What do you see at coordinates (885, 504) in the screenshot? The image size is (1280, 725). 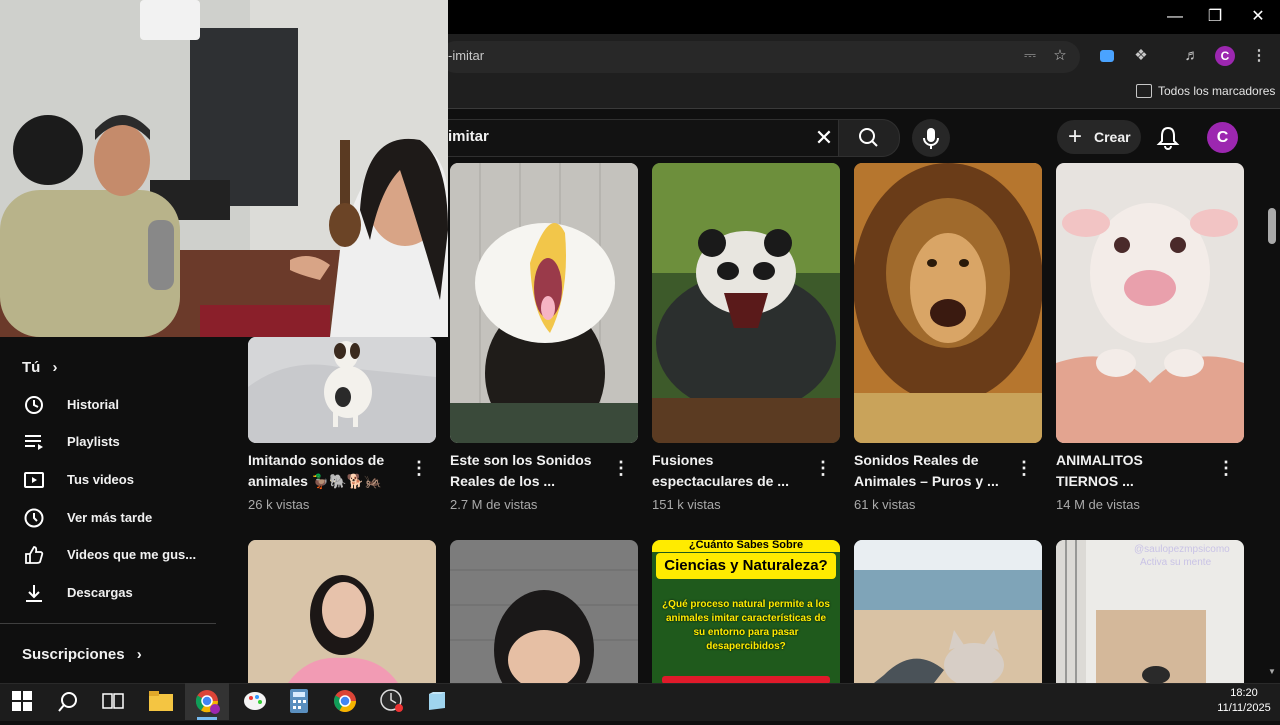 I see `video-views: 61 k vistas` at bounding box center [885, 504].